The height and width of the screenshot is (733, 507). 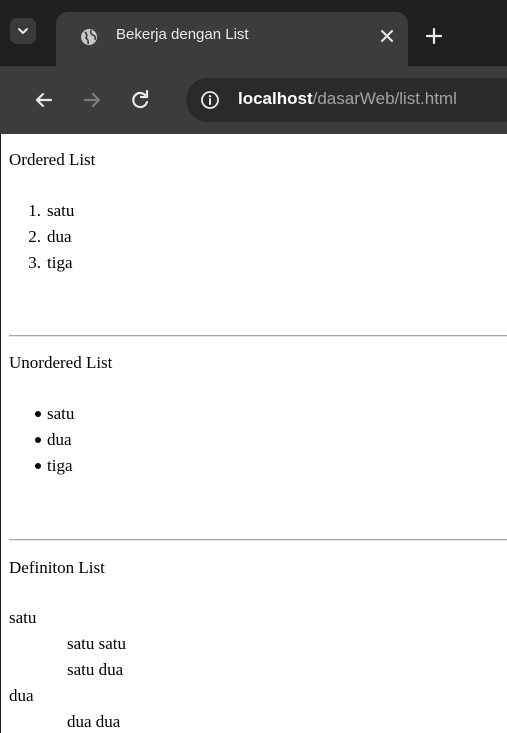 What do you see at coordinates (21, 695) in the screenshot?
I see `definition-term: dua` at bounding box center [21, 695].